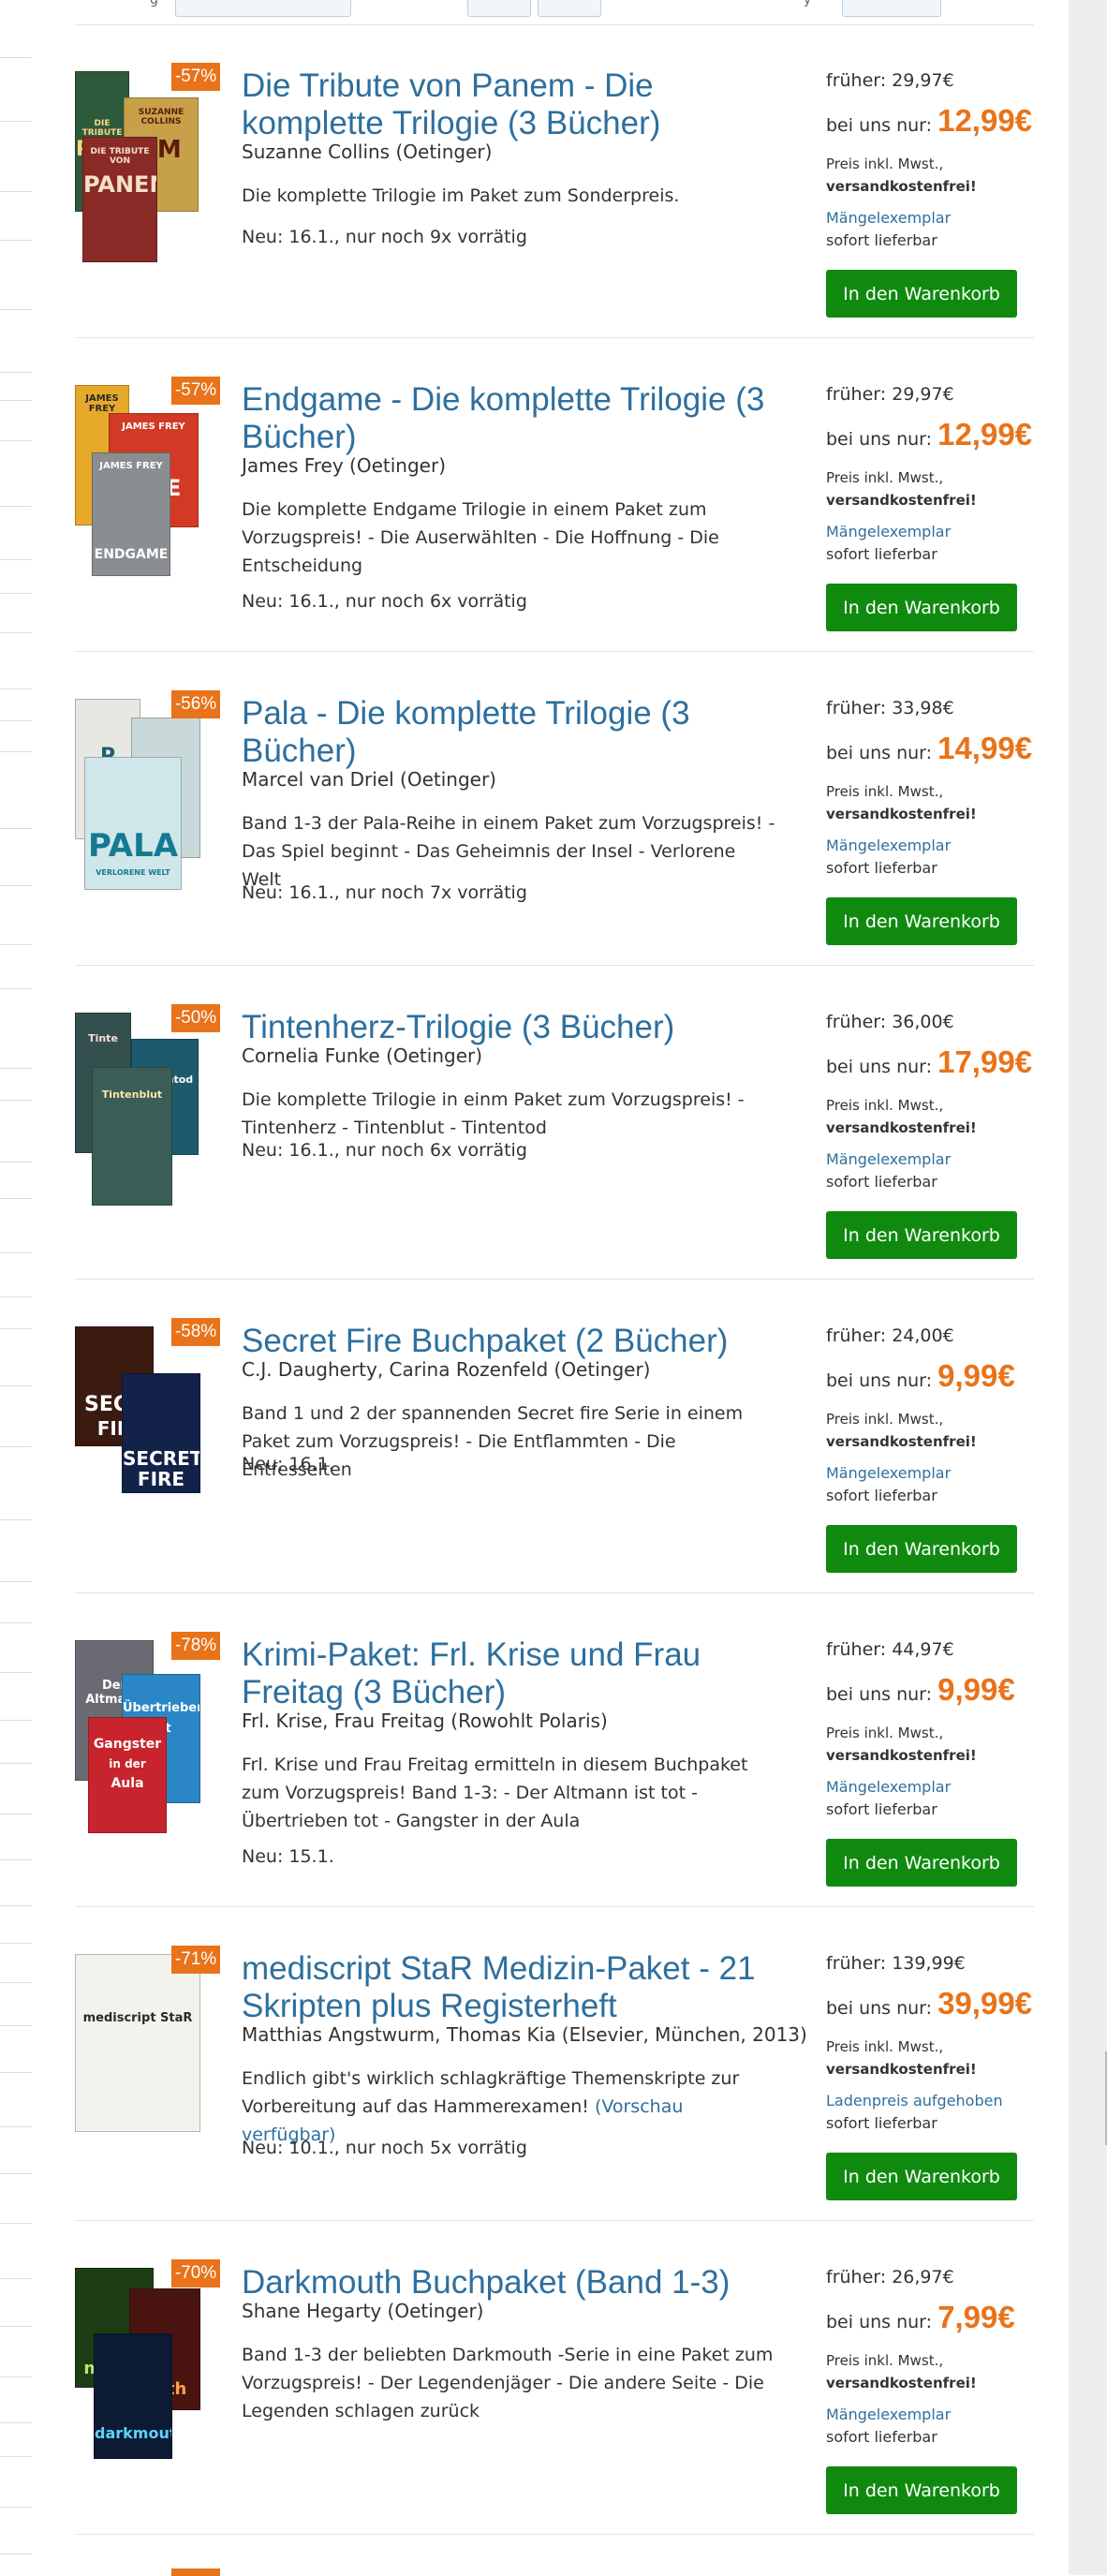  I want to click on book-cover-text: Aula, so click(128, 1784).